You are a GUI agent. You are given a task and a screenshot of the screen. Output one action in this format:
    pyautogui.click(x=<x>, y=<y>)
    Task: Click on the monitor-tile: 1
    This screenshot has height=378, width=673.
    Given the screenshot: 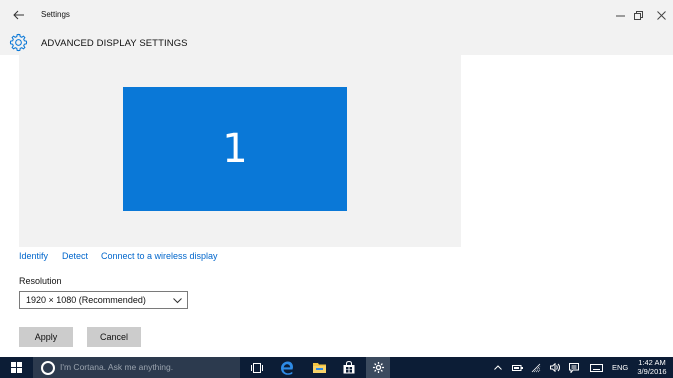 What is the action you would take?
    pyautogui.click(x=235, y=149)
    